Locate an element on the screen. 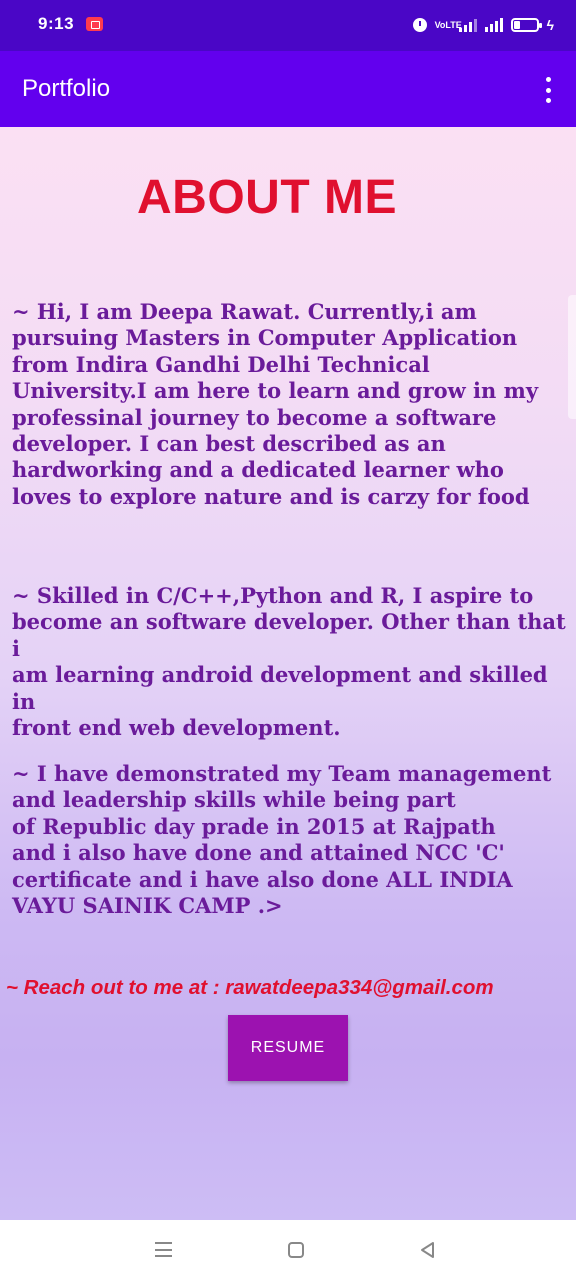 The width and height of the screenshot is (576, 1280). system-nav-bar is located at coordinates (288, 1250).